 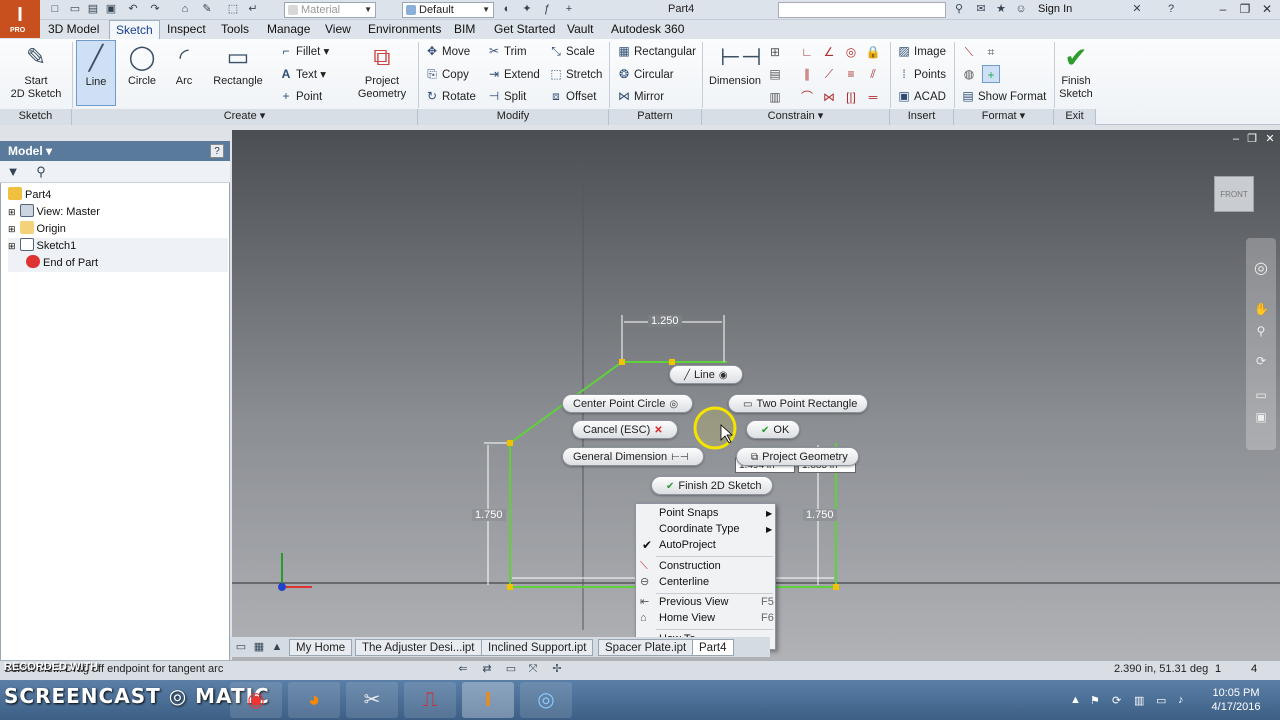 I want to click on symmetric-constraint-icon: ⋈, so click(x=829, y=97).